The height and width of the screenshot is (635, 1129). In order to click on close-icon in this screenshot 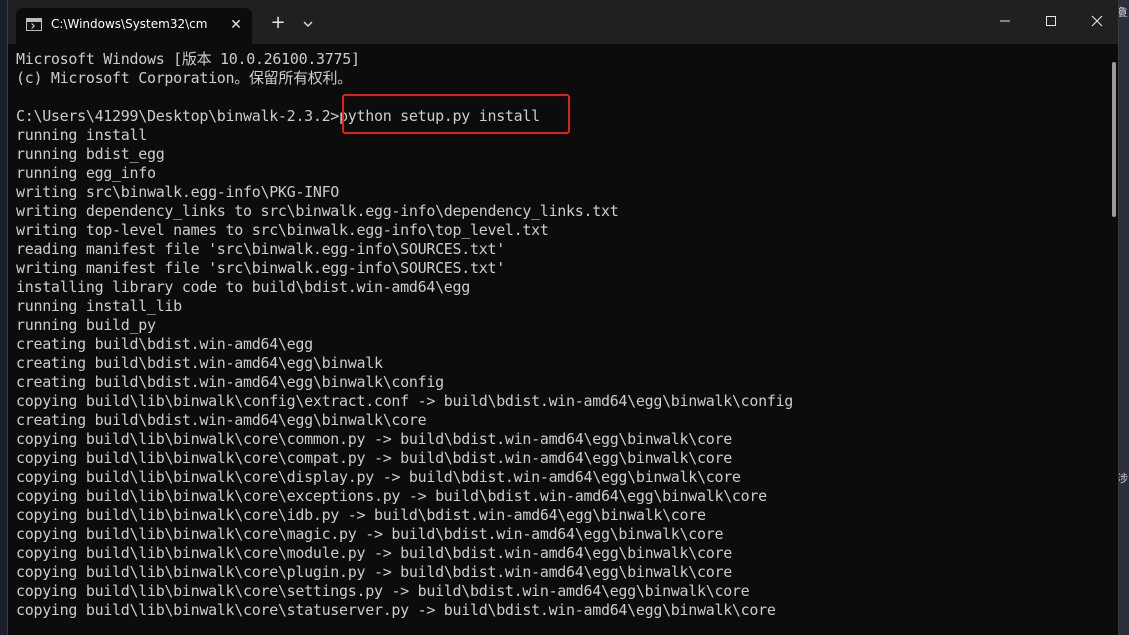, I will do `click(1097, 21)`.